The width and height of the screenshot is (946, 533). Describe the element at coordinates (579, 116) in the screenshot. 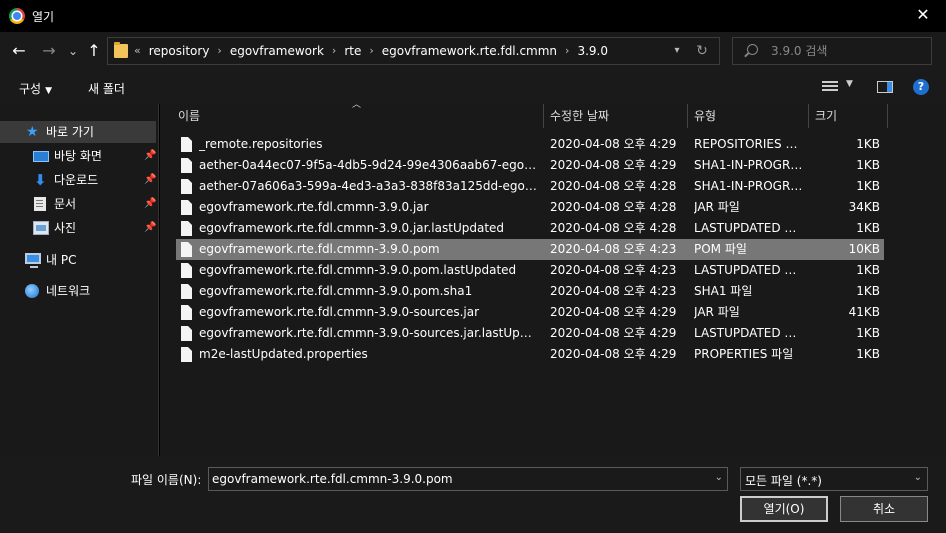

I see `column-header-date: 수정한 날짜` at that location.